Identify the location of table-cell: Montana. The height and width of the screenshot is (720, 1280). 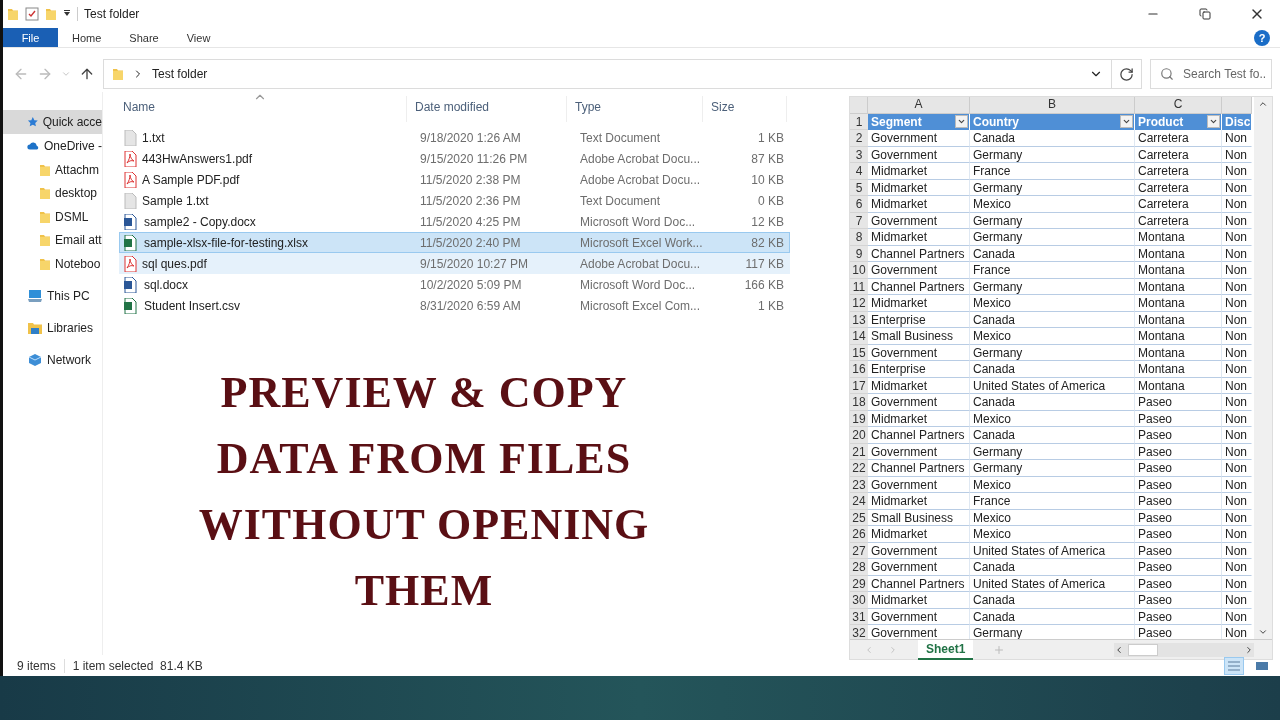
(1178, 369).